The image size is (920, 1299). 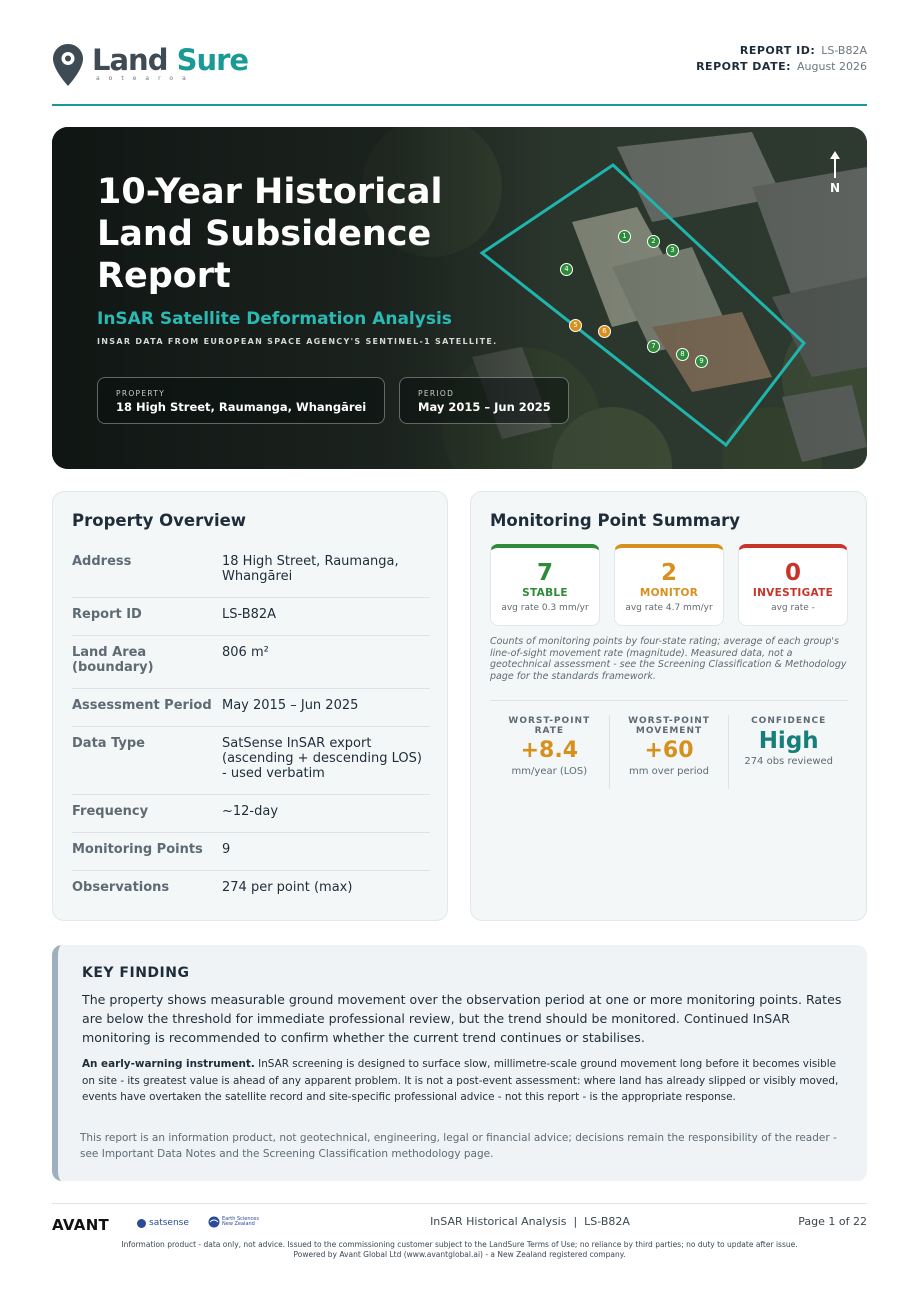 I want to click on confidence-obs: 274 obs reviewed, so click(x=789, y=761).